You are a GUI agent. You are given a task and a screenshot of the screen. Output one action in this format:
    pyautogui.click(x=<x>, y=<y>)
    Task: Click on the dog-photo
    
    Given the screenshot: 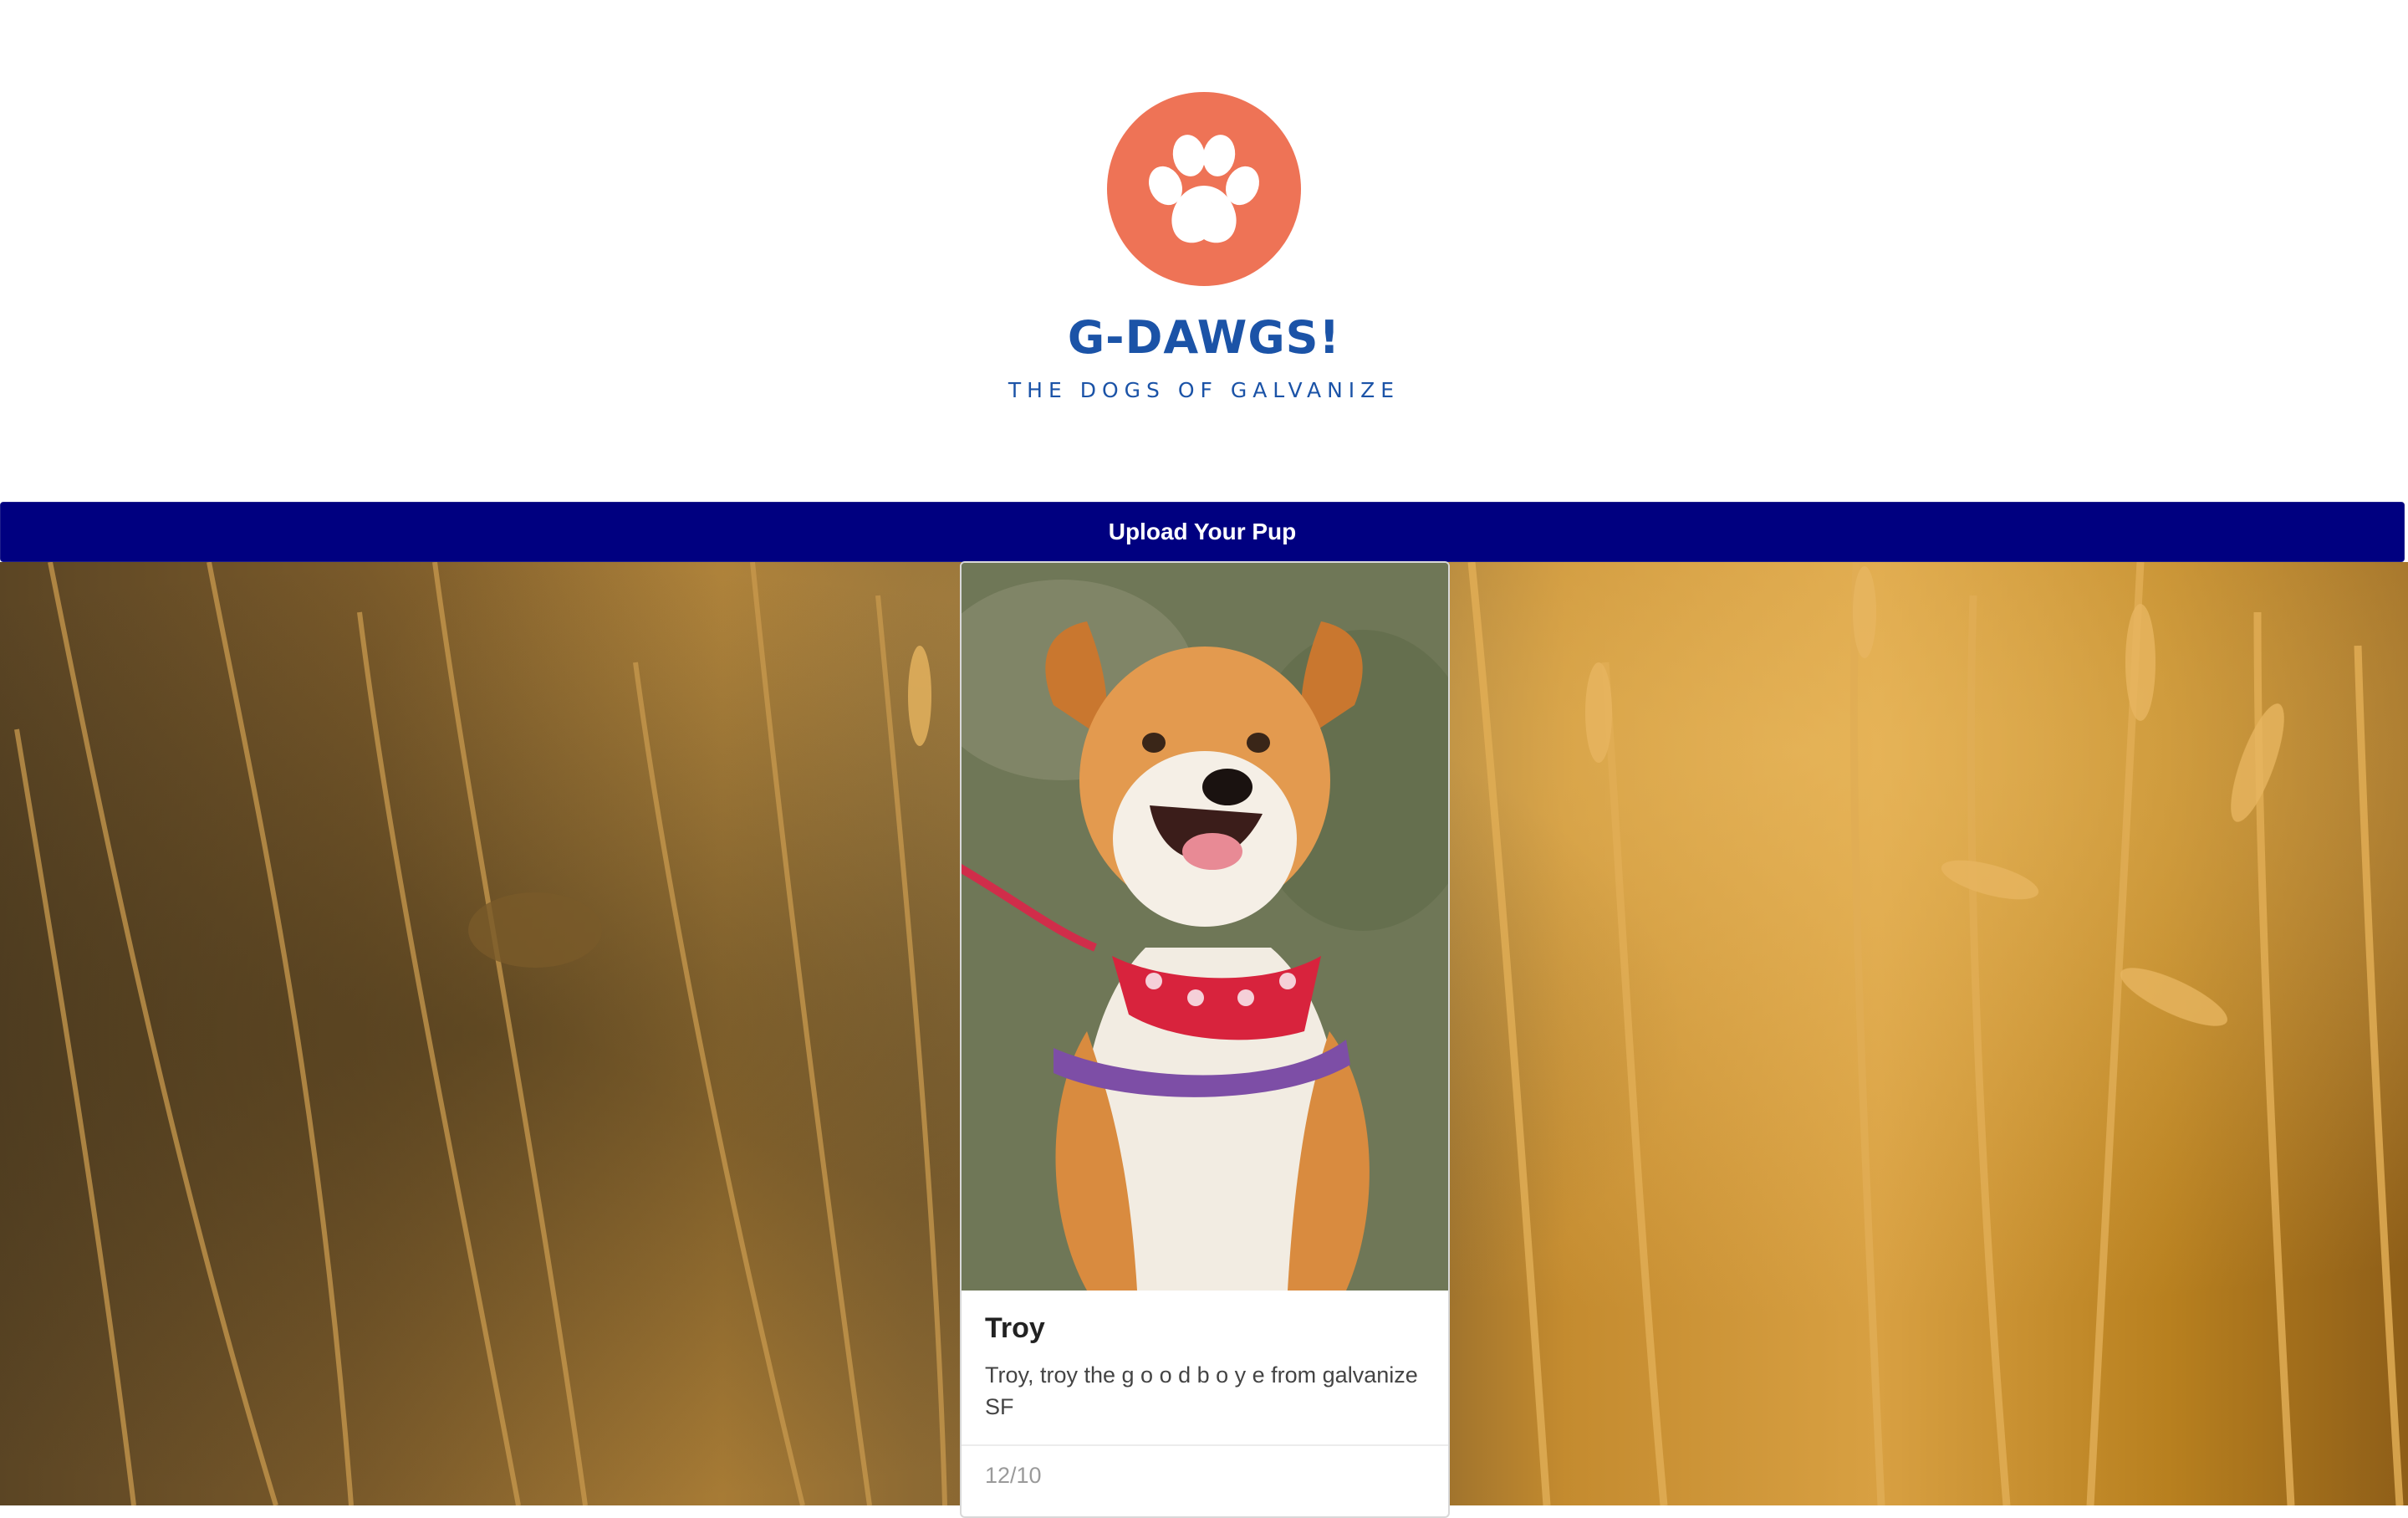 What is the action you would take?
    pyautogui.click(x=1205, y=927)
    